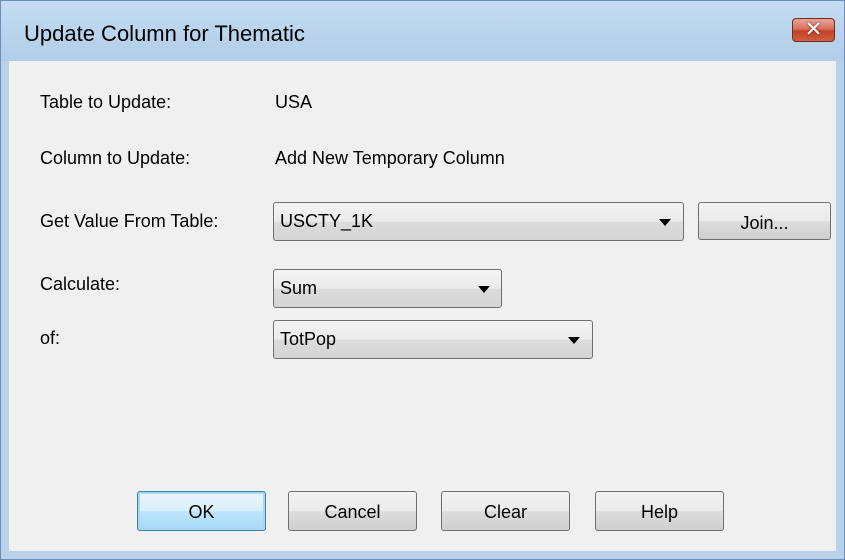  Describe the element at coordinates (164, 33) in the screenshot. I see `window-title: Update Column for Thematic` at that location.